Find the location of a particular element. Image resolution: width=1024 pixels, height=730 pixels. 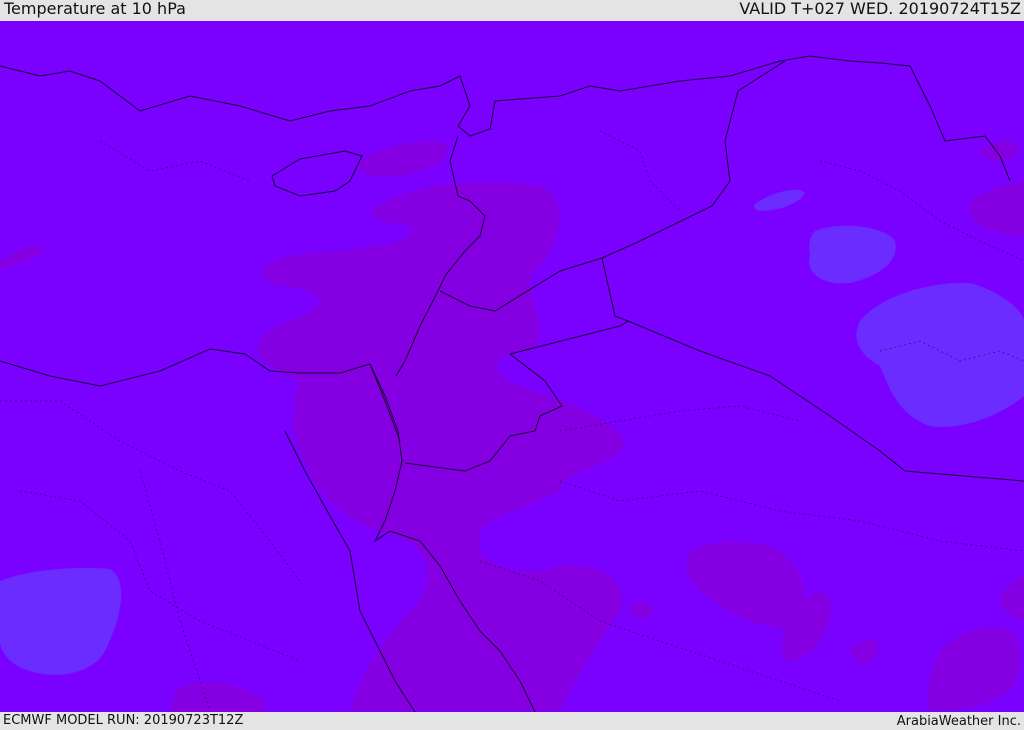

credit-label: ArabiaWeather Inc. is located at coordinates (958, 721).